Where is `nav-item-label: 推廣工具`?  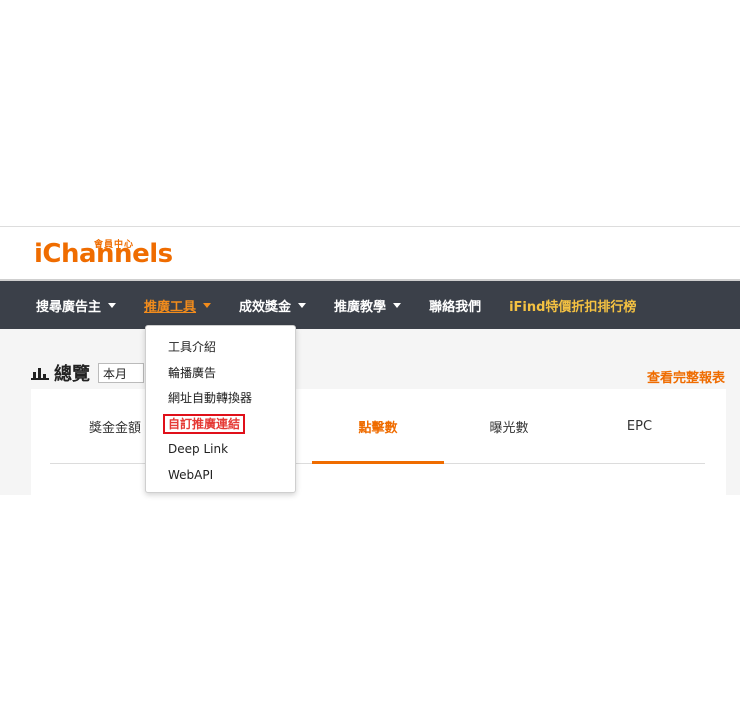 nav-item-label: 推廣工具 is located at coordinates (170, 307).